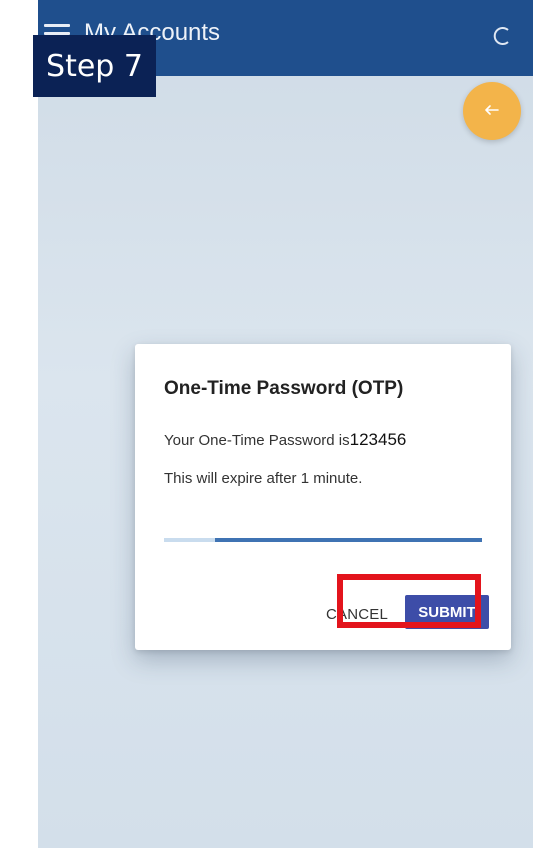  Describe the element at coordinates (348, 540) in the screenshot. I see `expiry-progress-fill` at that location.